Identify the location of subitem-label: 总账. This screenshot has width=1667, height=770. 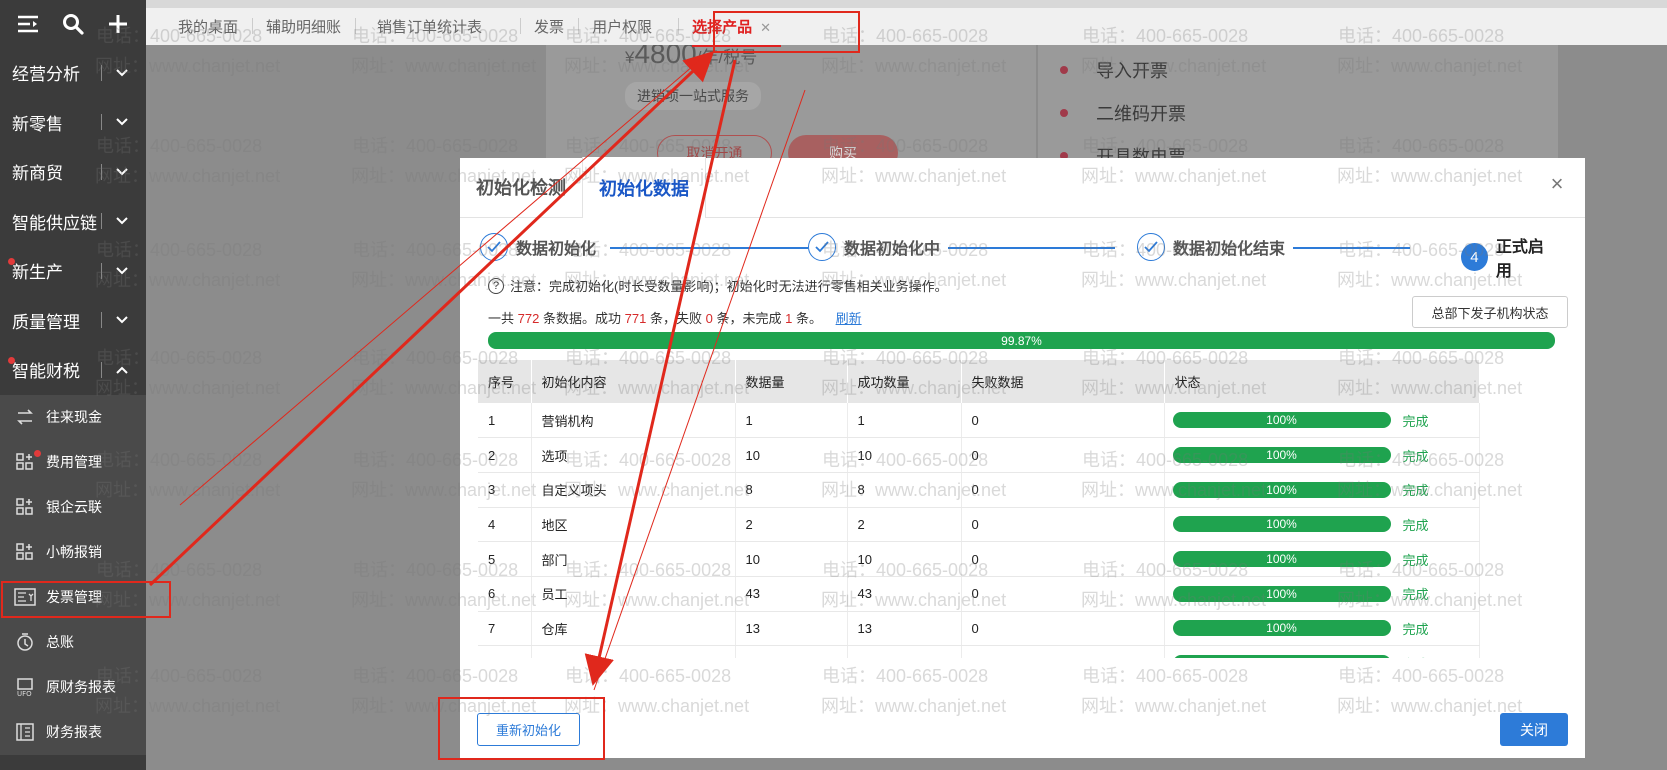
(60, 642).